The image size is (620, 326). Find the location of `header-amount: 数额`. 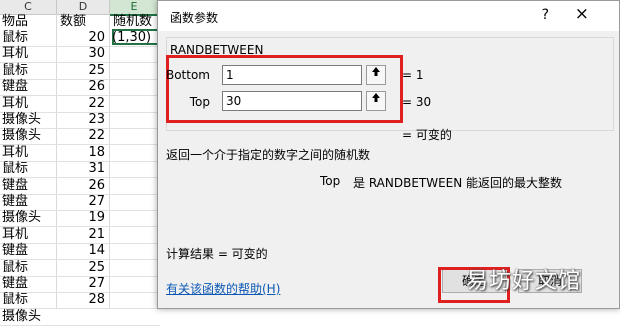

header-amount: 数额 is located at coordinates (73, 22).